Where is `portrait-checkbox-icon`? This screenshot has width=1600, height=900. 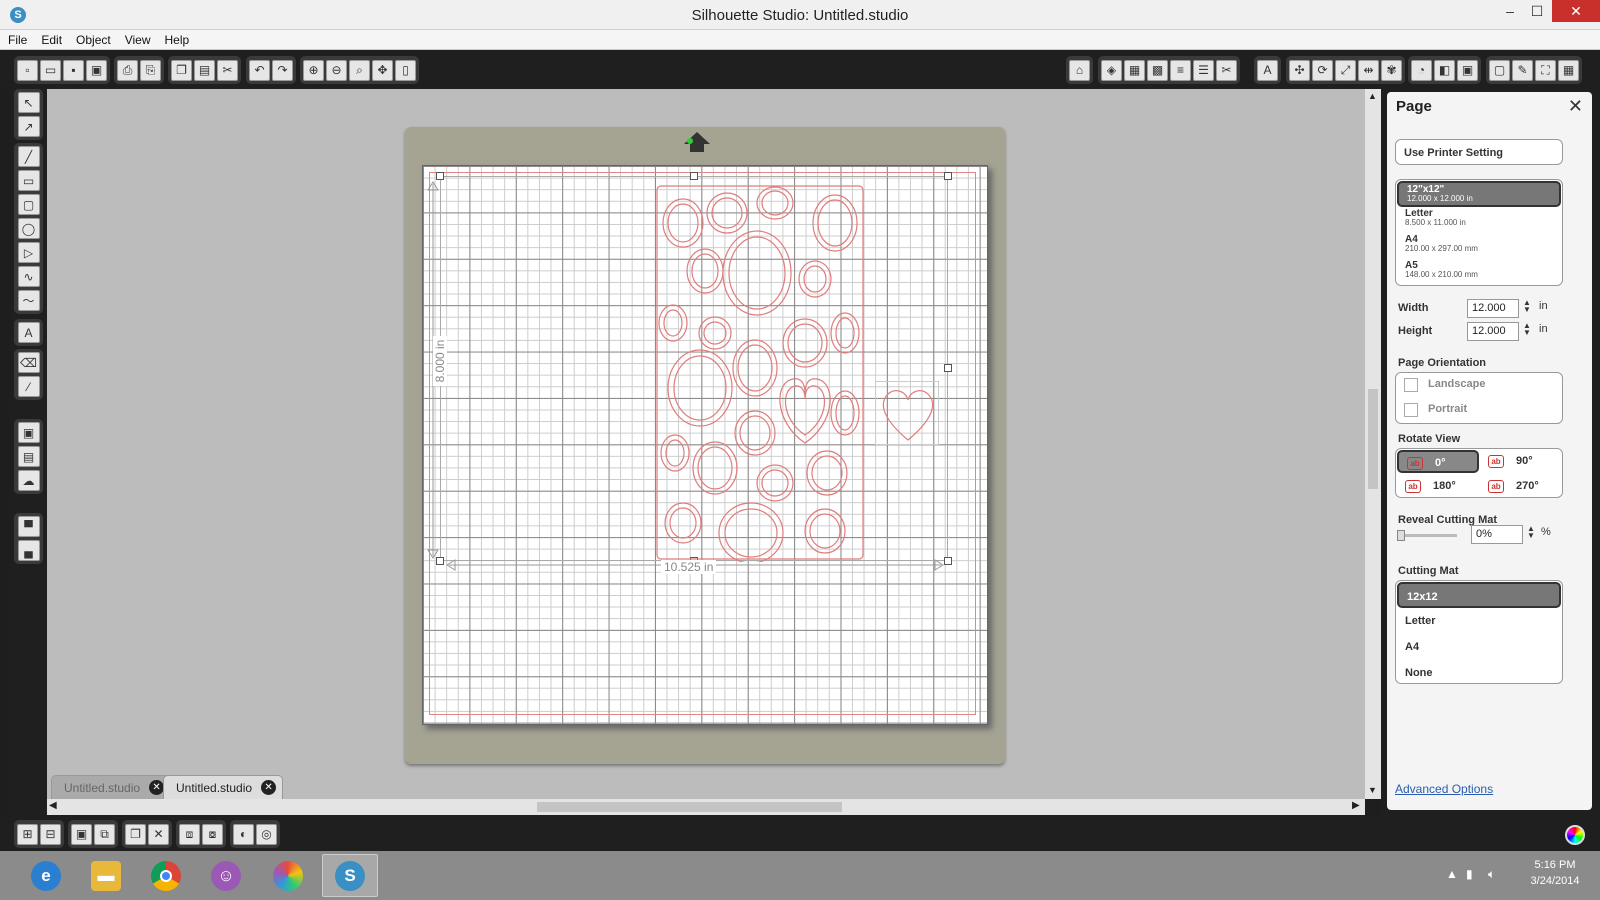 portrait-checkbox-icon is located at coordinates (1411, 410).